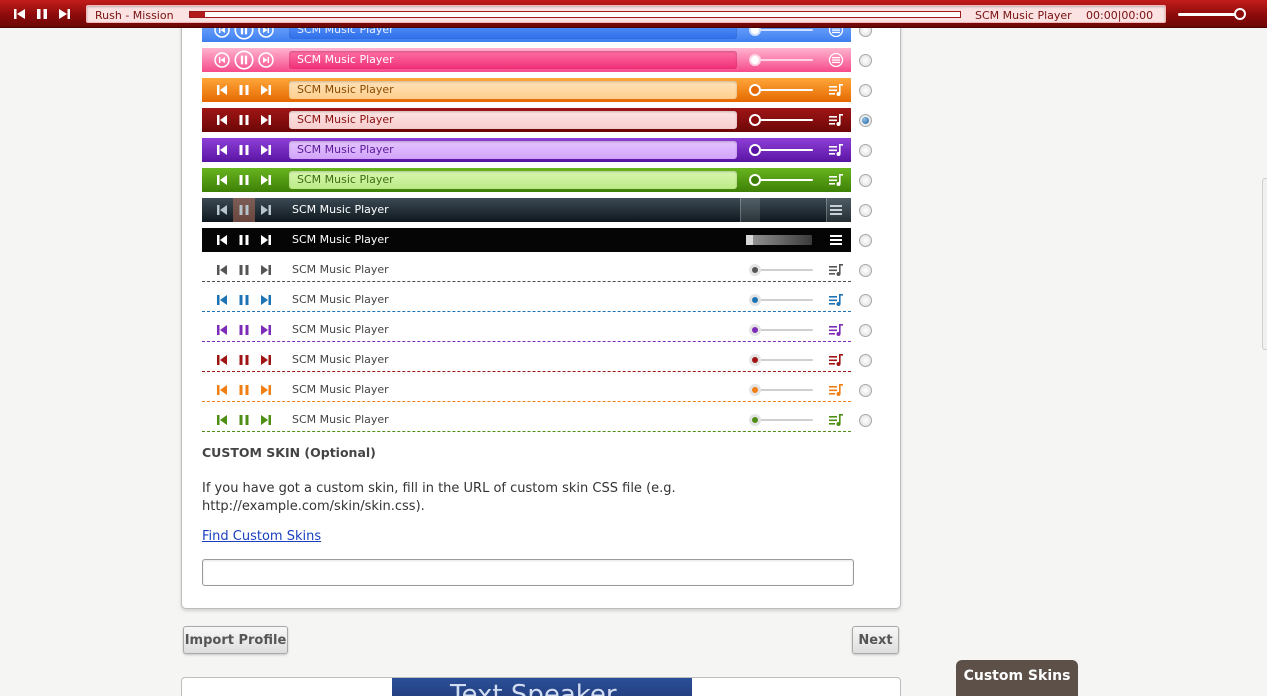  Describe the element at coordinates (865, 330) in the screenshot. I see `skin-radio-flat-purple` at that location.